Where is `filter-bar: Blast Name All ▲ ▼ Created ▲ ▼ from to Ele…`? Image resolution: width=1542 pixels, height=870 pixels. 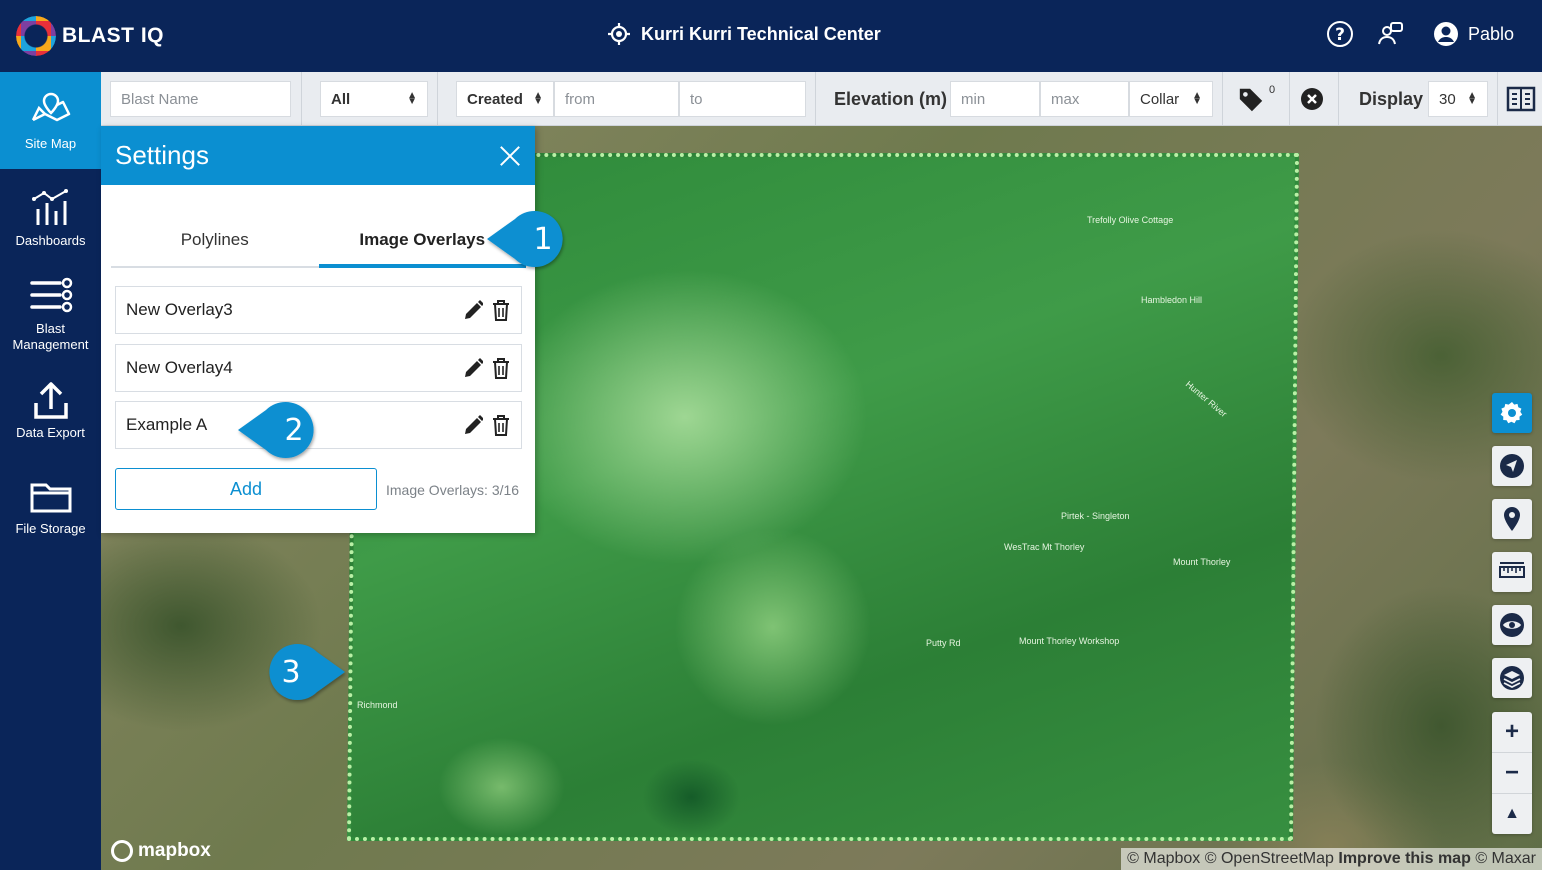
filter-bar: Blast Name All ▲ ▼ Created ▲ ▼ from to Ele… is located at coordinates (821, 99).